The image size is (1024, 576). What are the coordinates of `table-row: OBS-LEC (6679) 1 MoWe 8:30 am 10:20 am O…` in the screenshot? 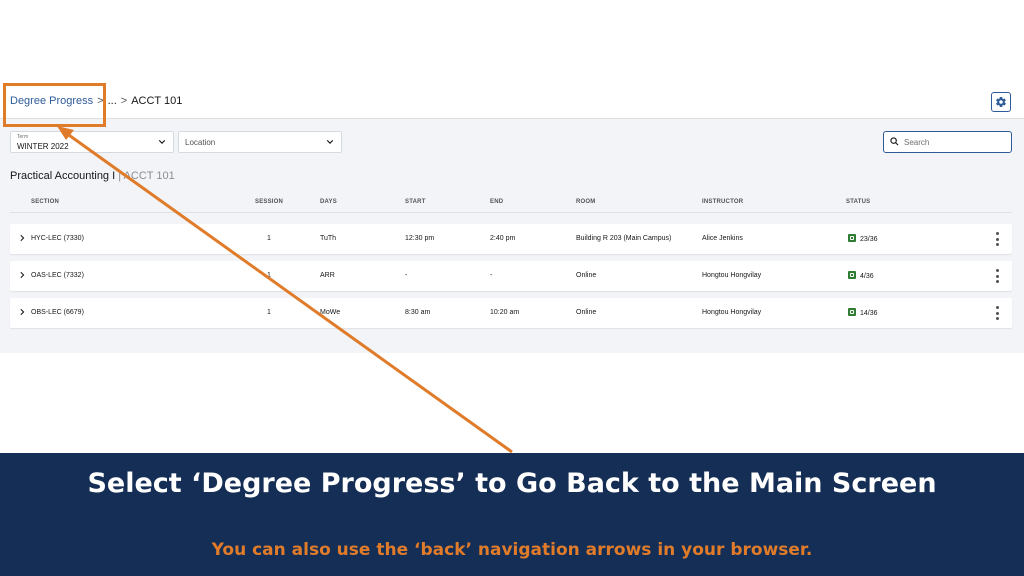 It's located at (511, 313).